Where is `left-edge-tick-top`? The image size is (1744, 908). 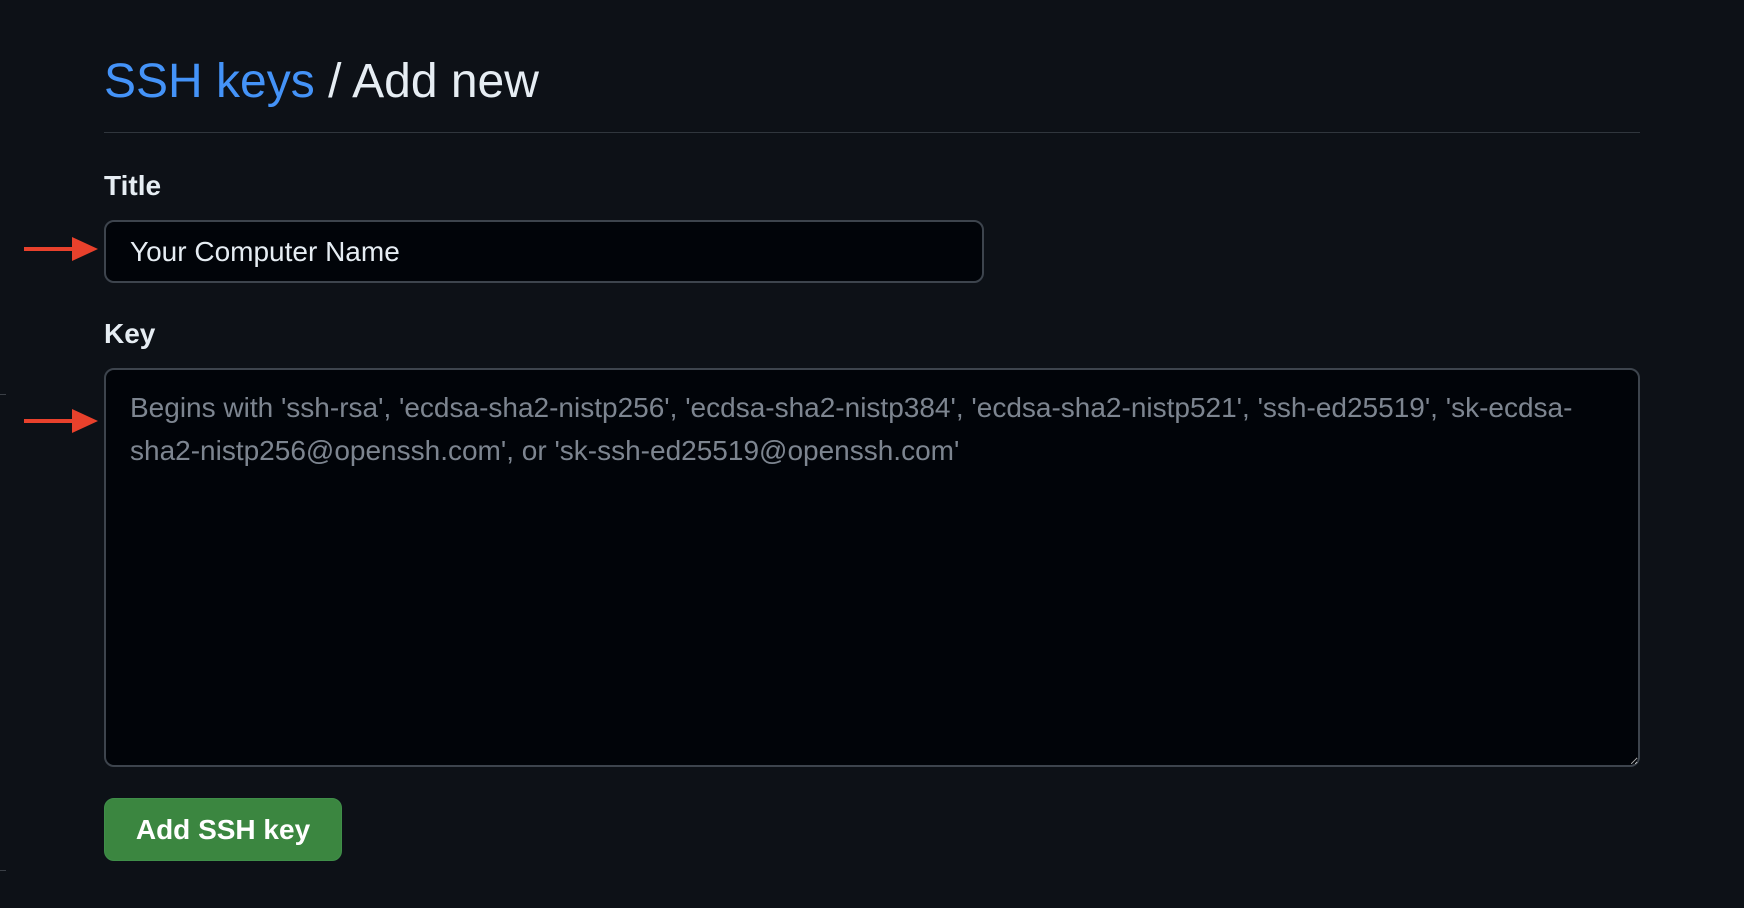
left-edge-tick-top is located at coordinates (3, 394).